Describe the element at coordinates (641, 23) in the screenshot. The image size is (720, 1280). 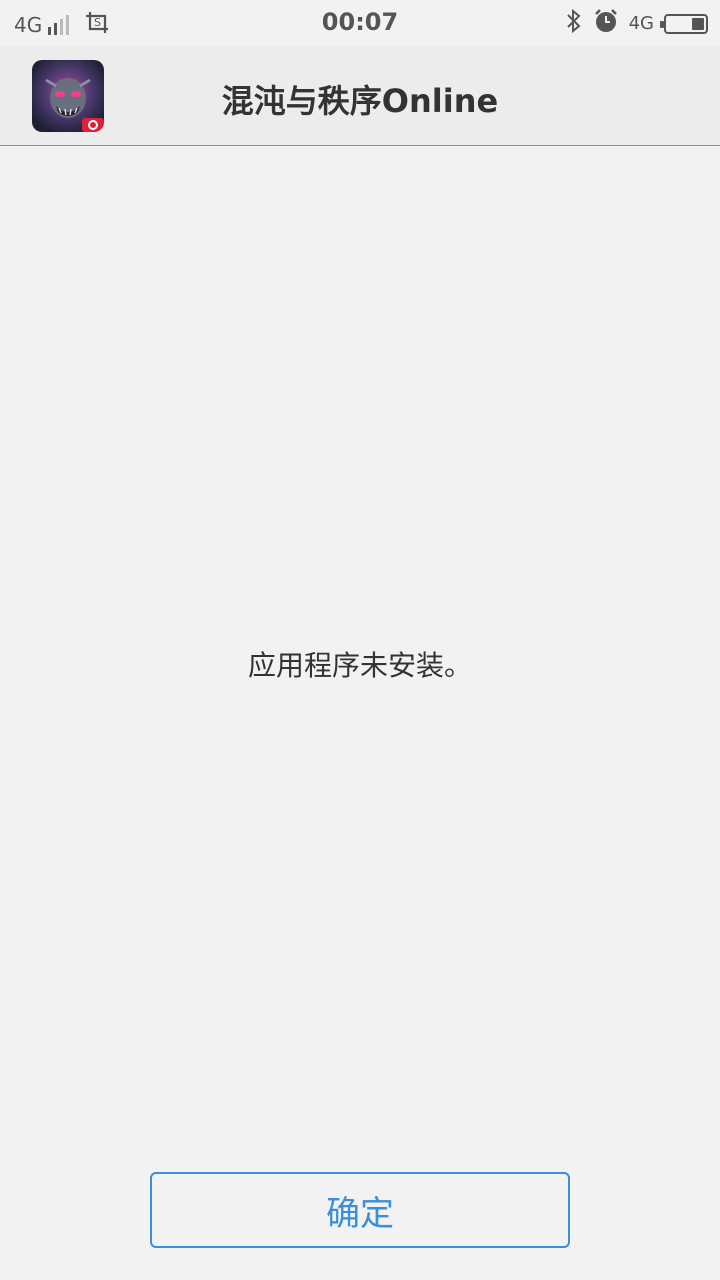
I see `network-type-right: 4G` at that location.